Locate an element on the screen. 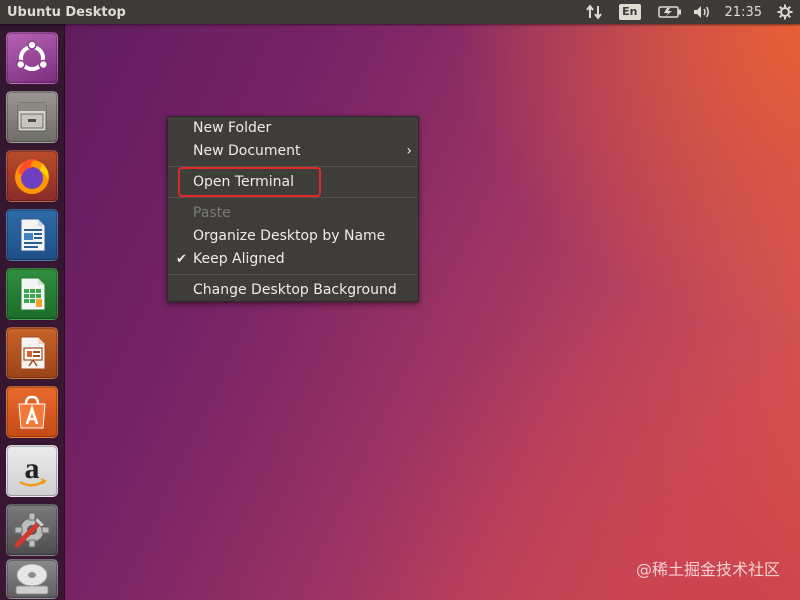 This screenshot has height=600, width=800. system-settings-icon is located at coordinates (32, 530).